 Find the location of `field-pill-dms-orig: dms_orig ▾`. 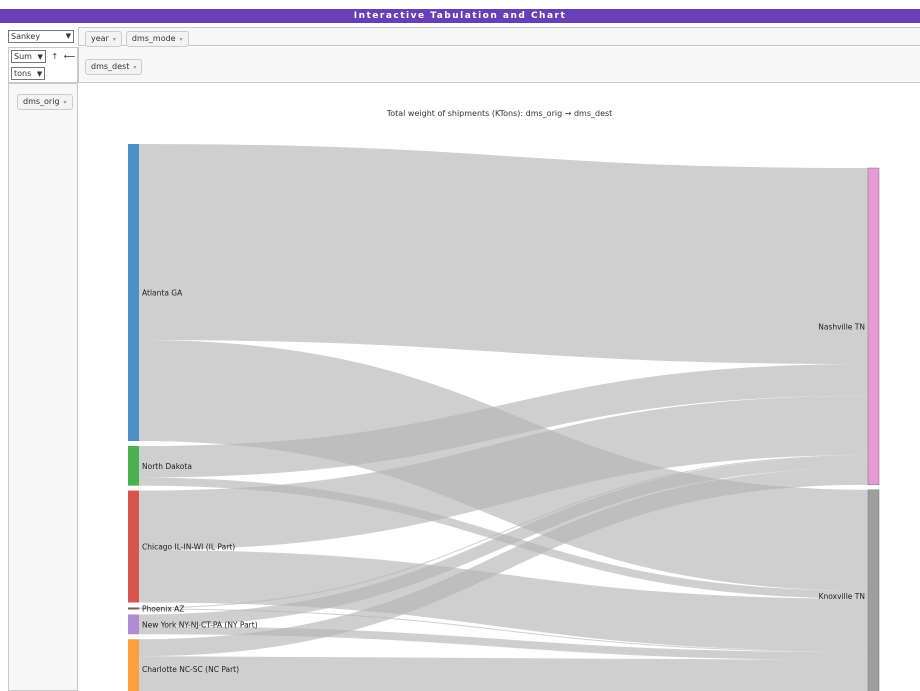

field-pill-dms-orig: dms_orig ▾ is located at coordinates (45, 102).